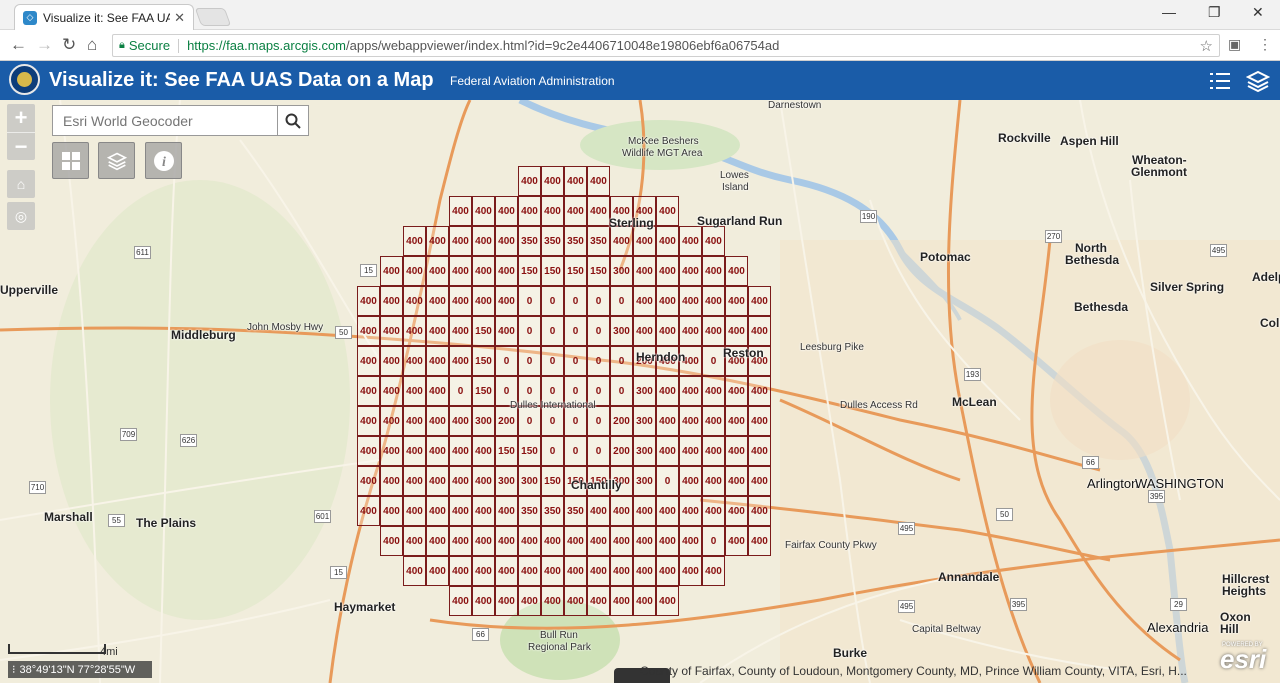 The image size is (1280, 683). I want to click on tab-close-icon: ✕, so click(179, 18).